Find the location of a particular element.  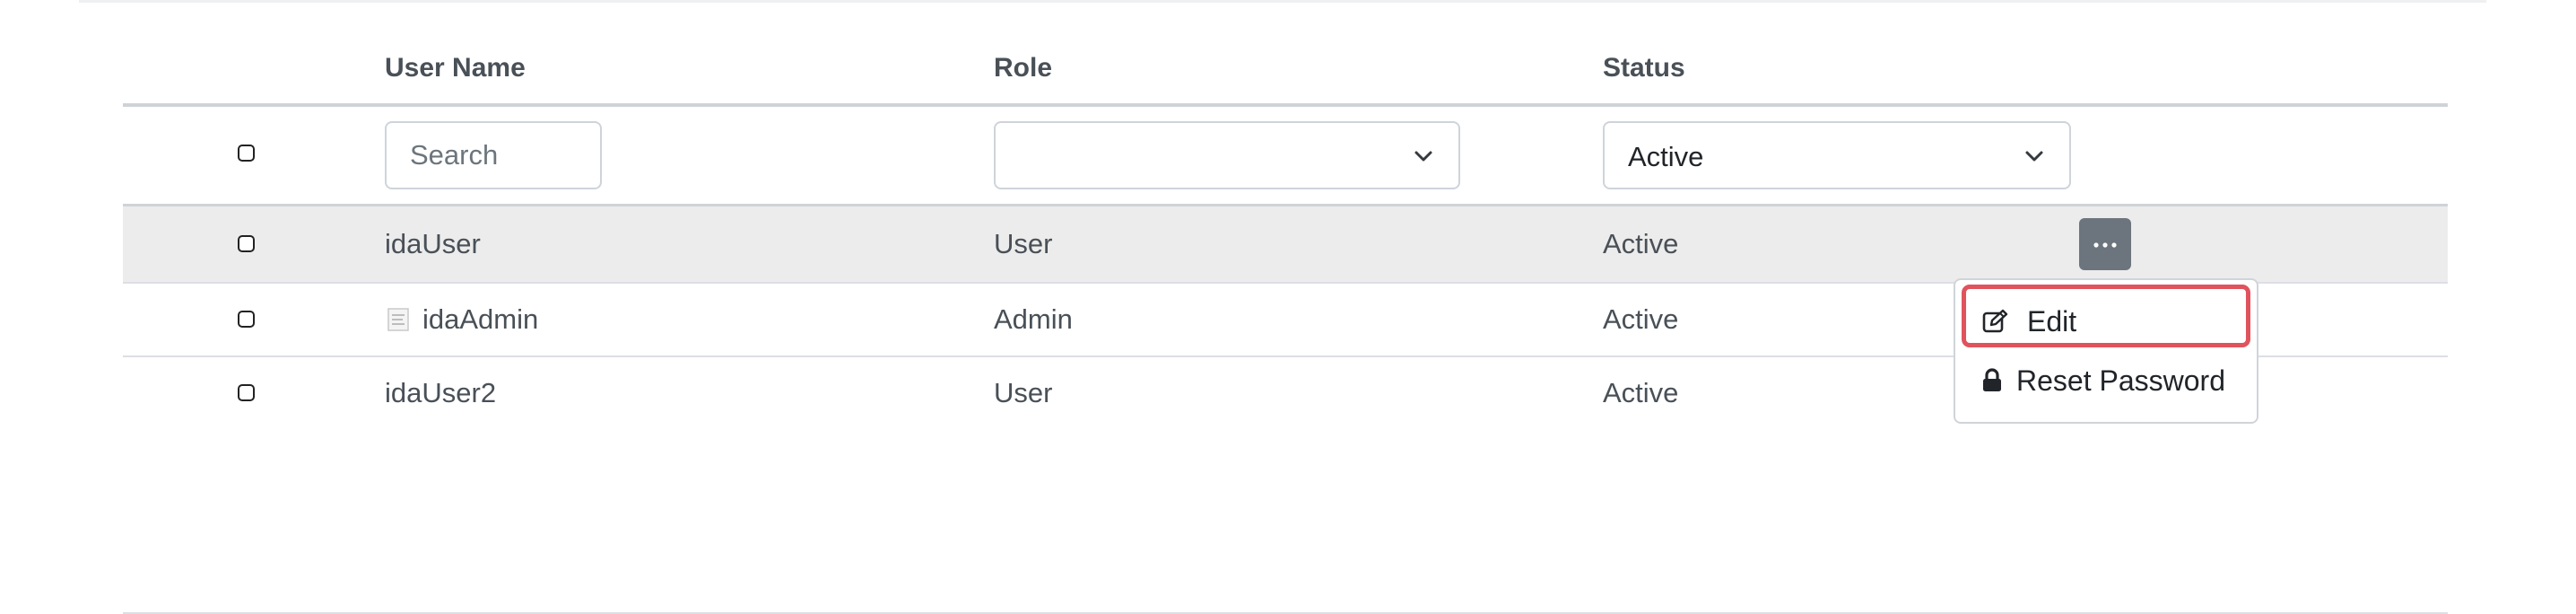

lock-icon is located at coordinates (1992, 379).